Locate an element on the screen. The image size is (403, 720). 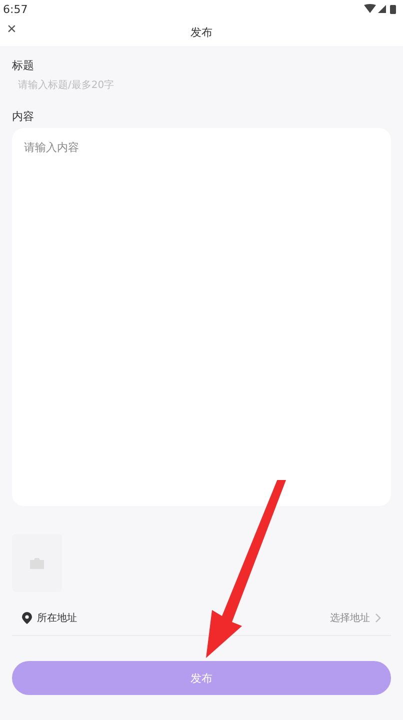
field-label: 标题 is located at coordinates (23, 65).